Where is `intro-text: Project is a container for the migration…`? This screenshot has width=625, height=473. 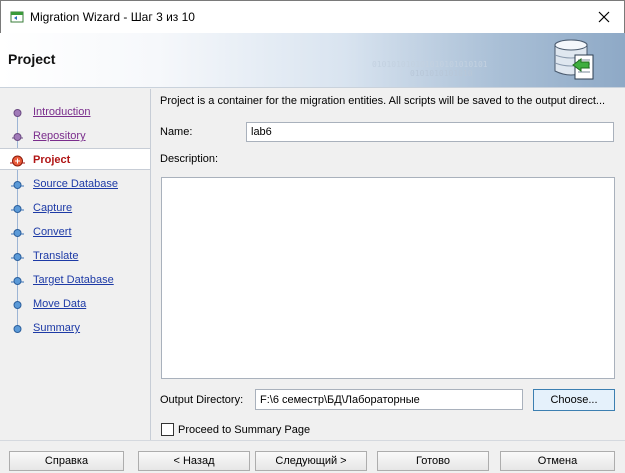 intro-text: Project is a container for the migration… is located at coordinates (383, 101).